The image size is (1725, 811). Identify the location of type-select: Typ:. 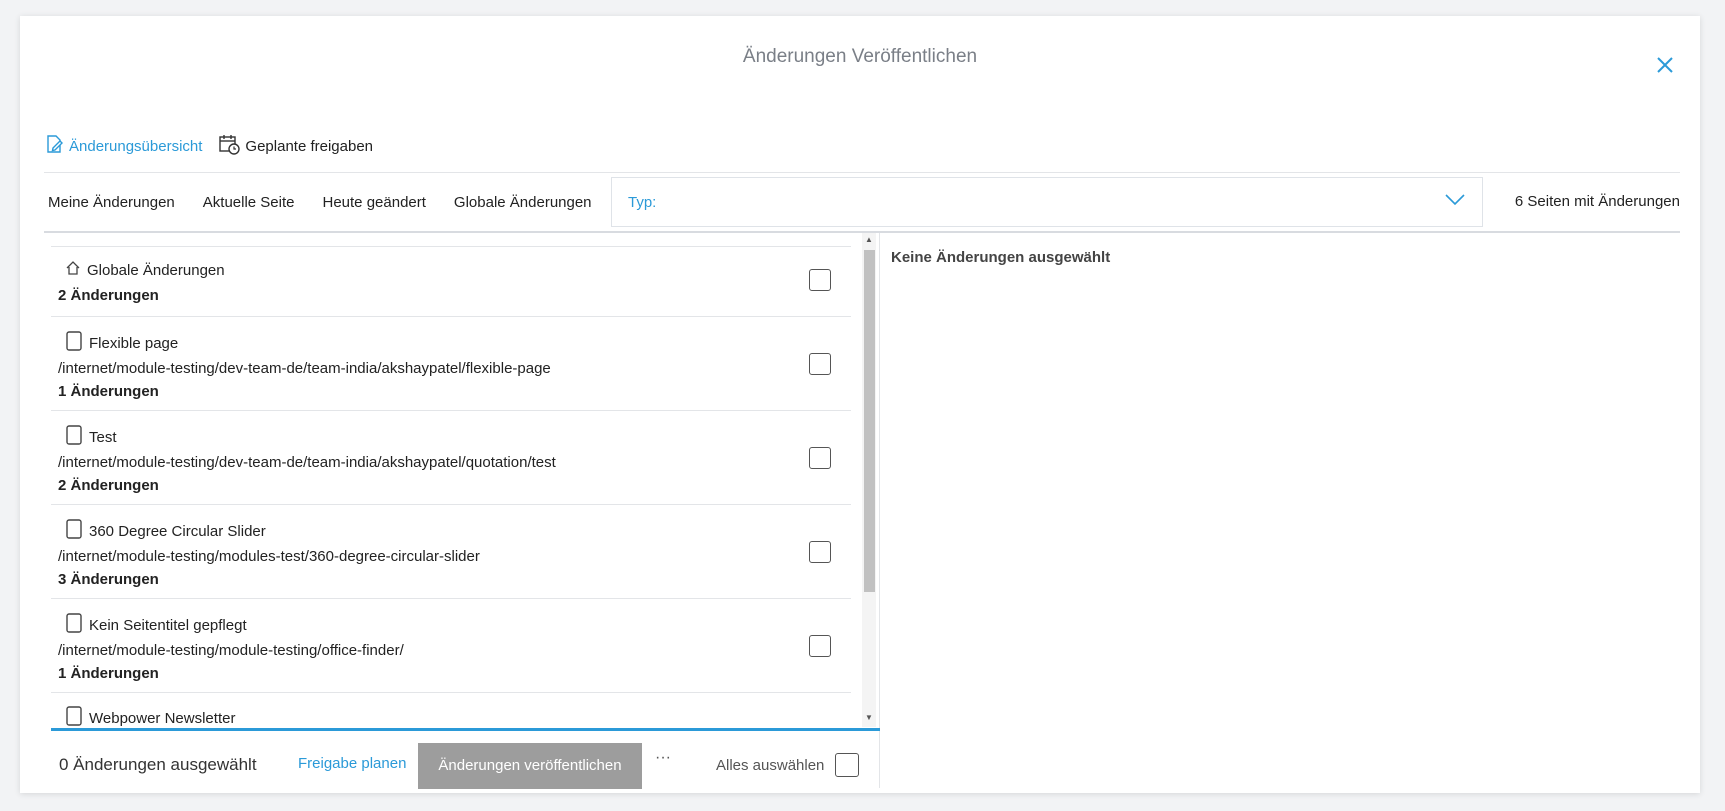
(1047, 202).